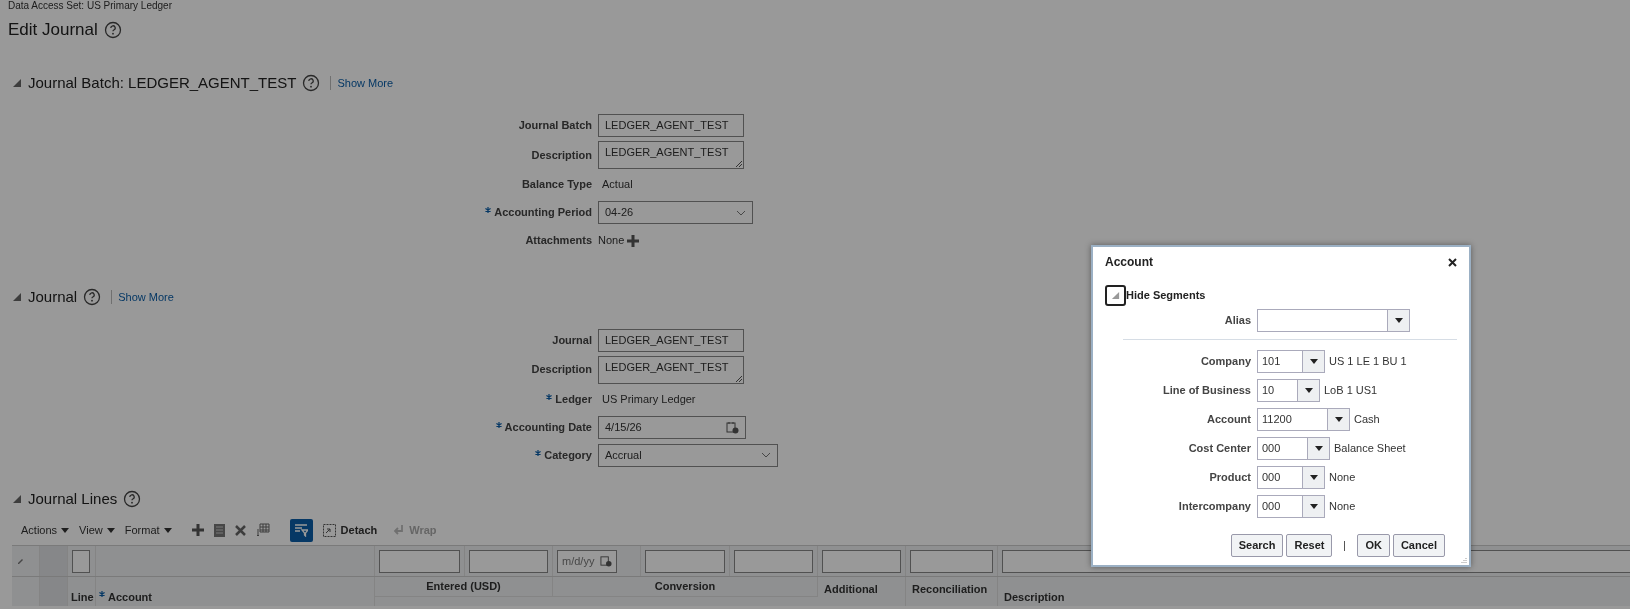 The width and height of the screenshot is (1630, 609). What do you see at coordinates (568, 455) in the screenshot?
I see `field-label: Category` at bounding box center [568, 455].